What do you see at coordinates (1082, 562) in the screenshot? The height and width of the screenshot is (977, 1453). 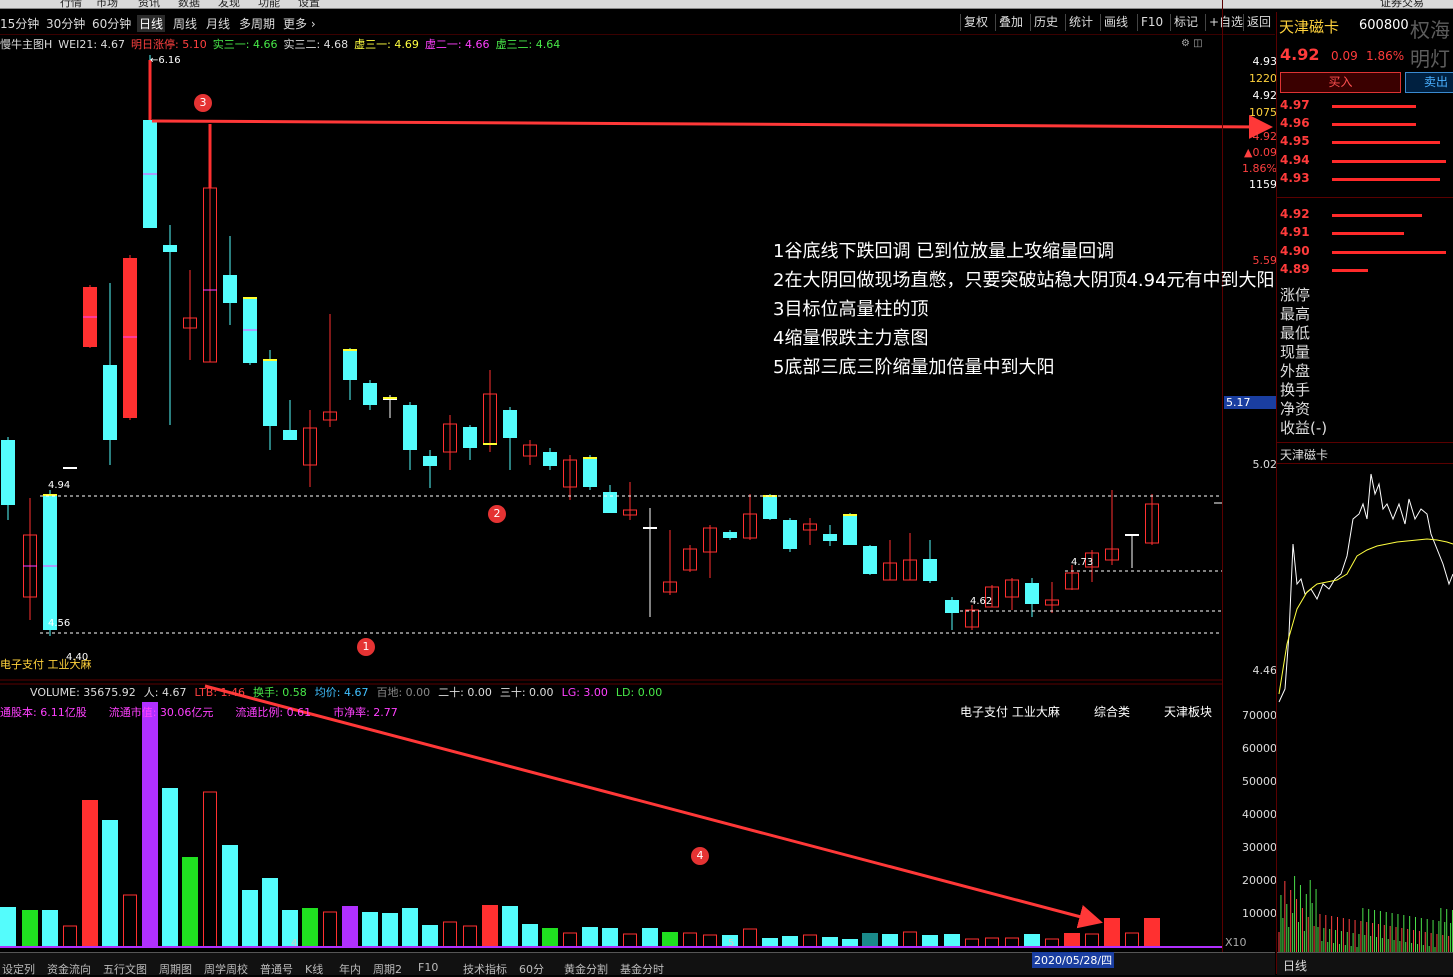 I see `mid-price-label: 4.73` at bounding box center [1082, 562].